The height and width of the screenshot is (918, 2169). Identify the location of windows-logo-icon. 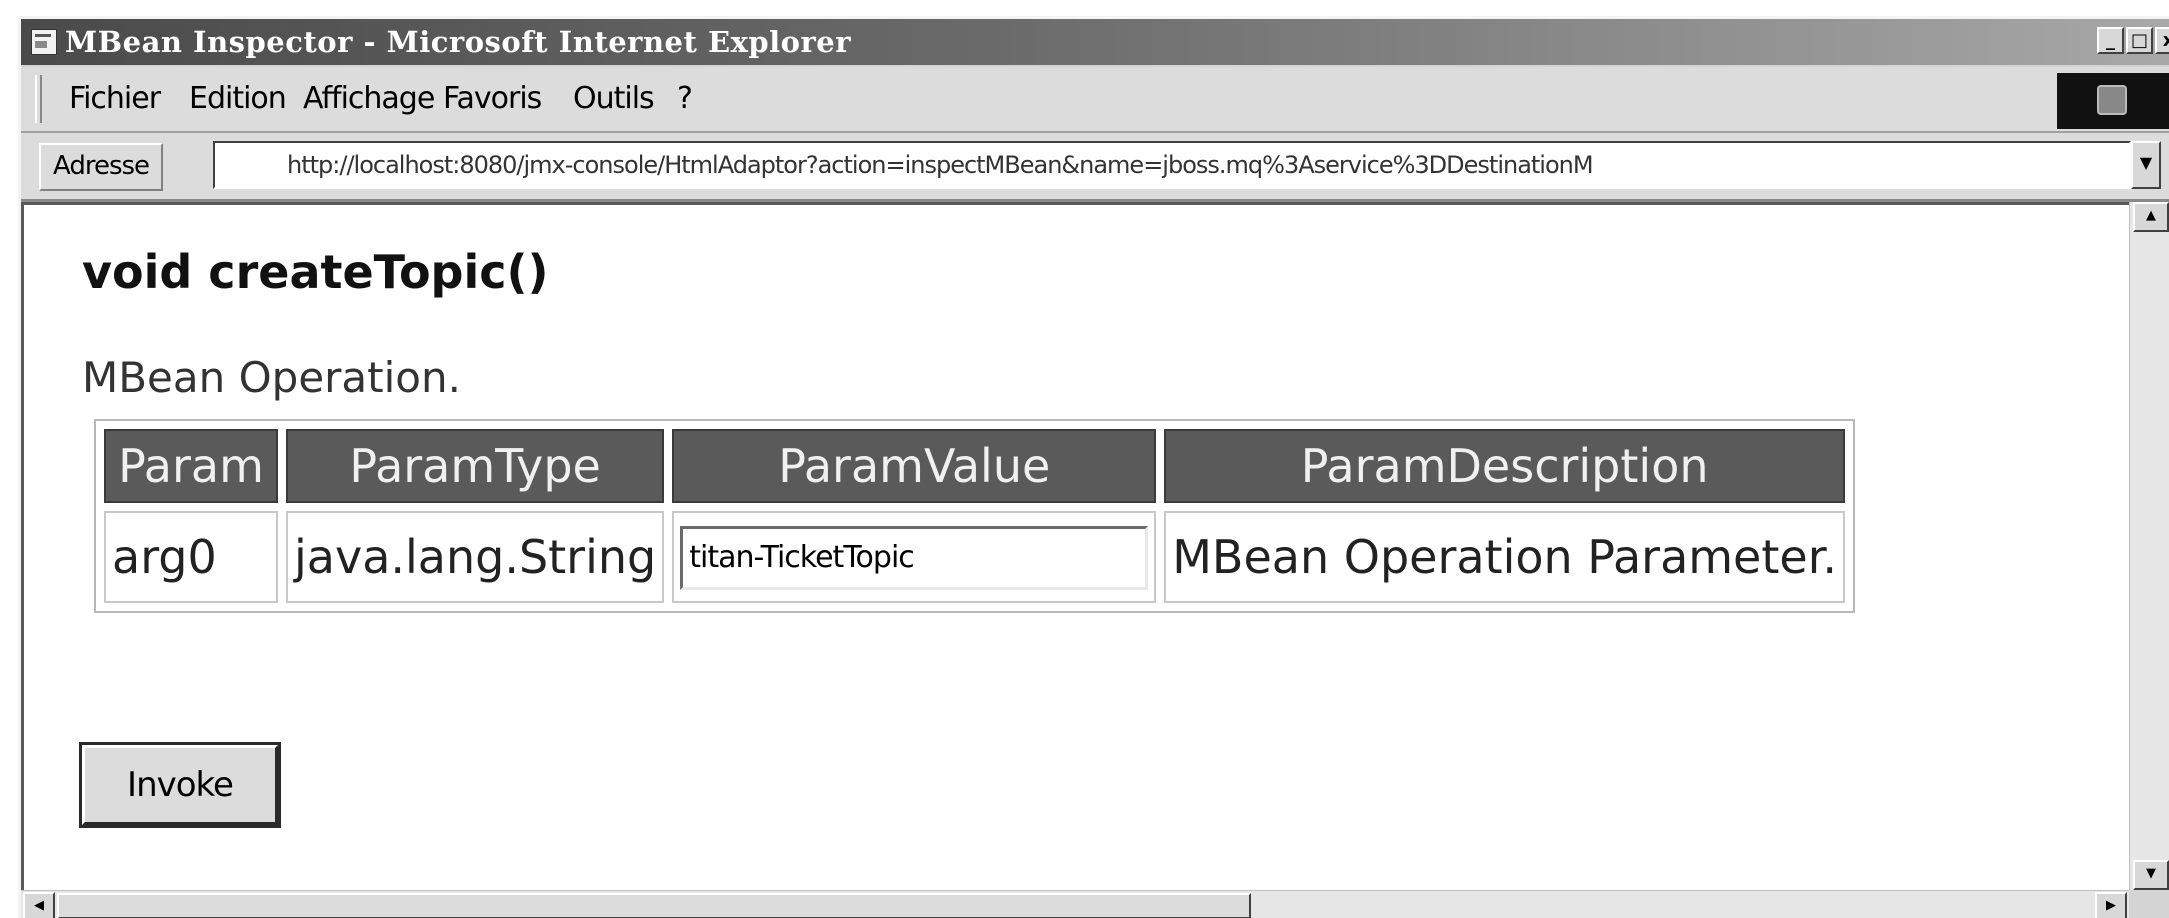
(2113, 101).